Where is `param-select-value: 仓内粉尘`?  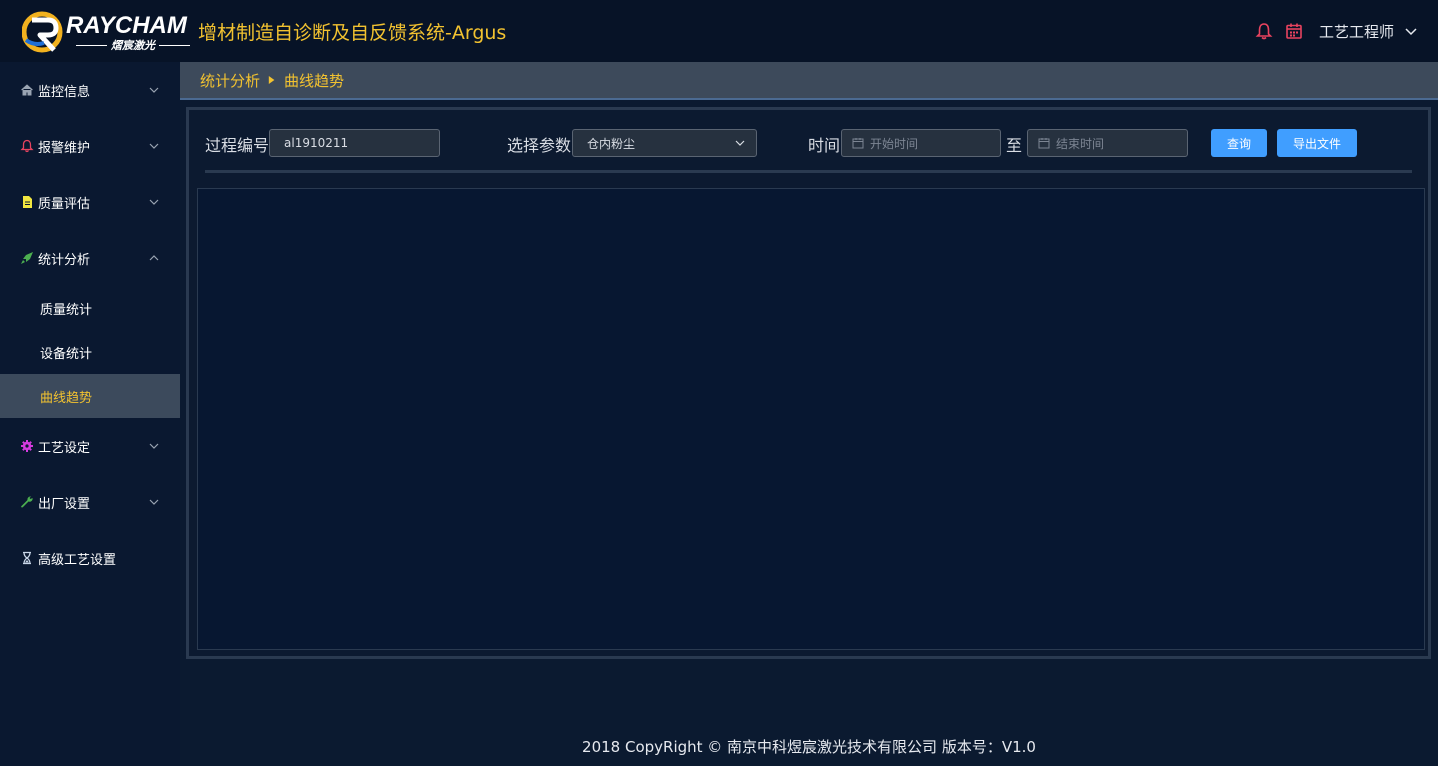 param-select-value: 仓内粉尘 is located at coordinates (611, 143).